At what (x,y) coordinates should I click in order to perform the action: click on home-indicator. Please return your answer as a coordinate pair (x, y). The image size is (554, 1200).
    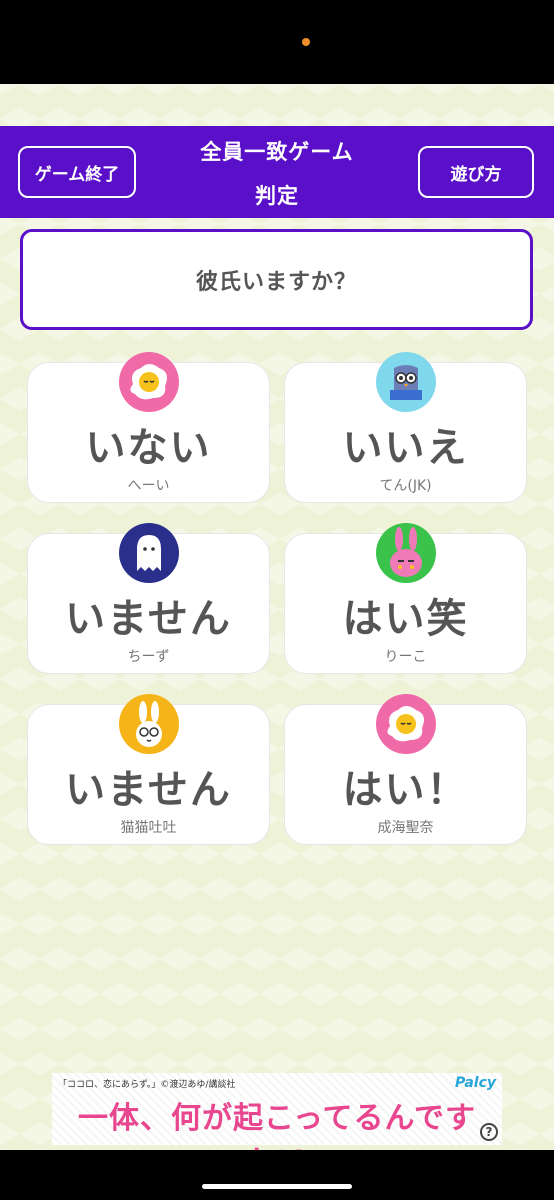
    Looking at the image, I should click on (277, 1186).